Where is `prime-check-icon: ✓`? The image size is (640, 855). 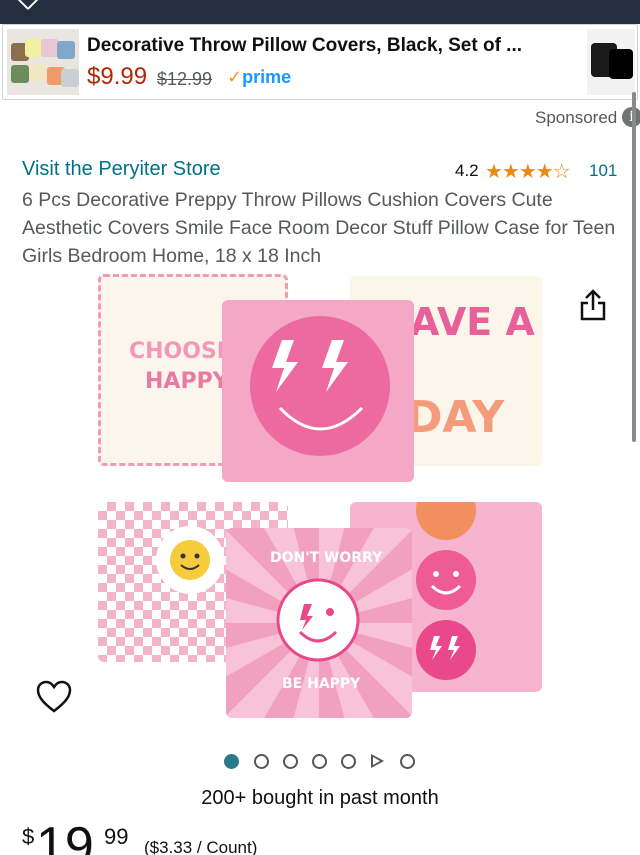 prime-check-icon: ✓ is located at coordinates (235, 77).